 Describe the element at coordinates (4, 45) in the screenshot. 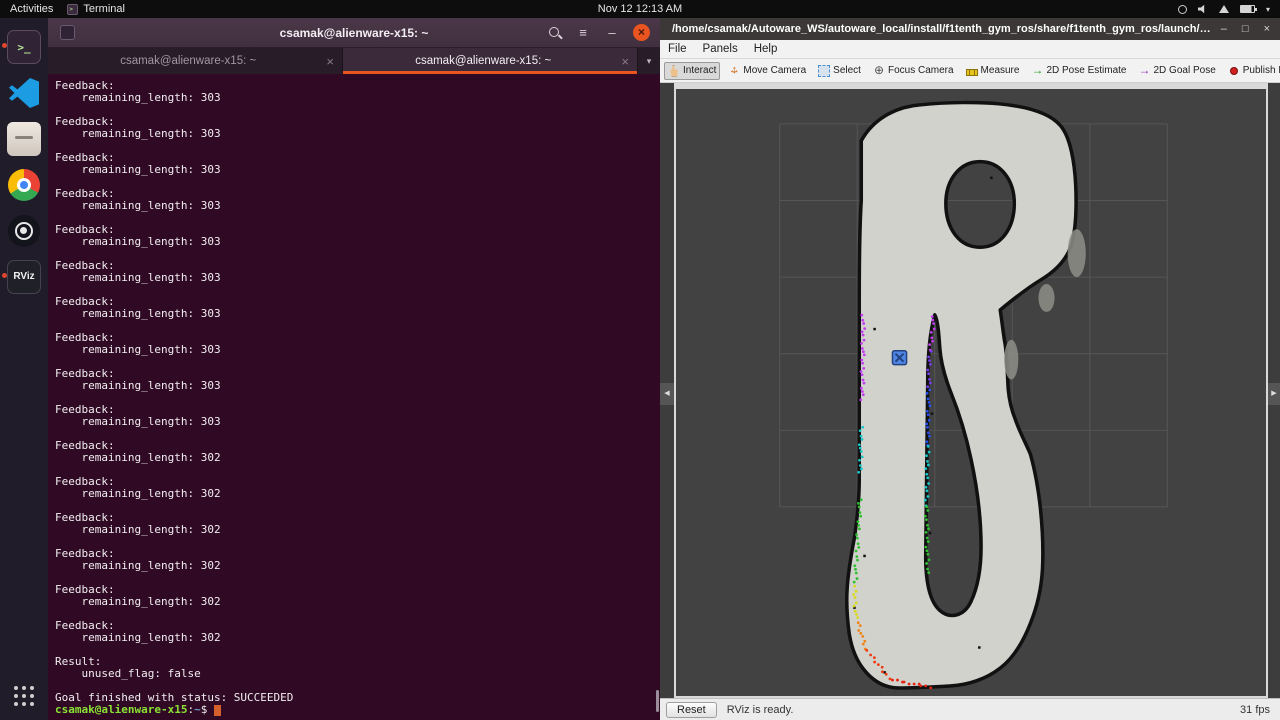

I see `running-indicator` at that location.